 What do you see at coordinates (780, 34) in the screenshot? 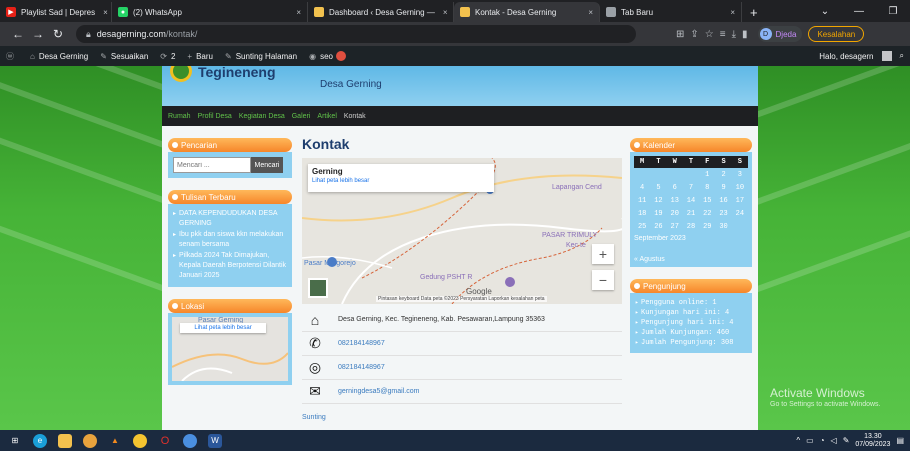
I see `profile-button: D Djeda` at bounding box center [780, 34].